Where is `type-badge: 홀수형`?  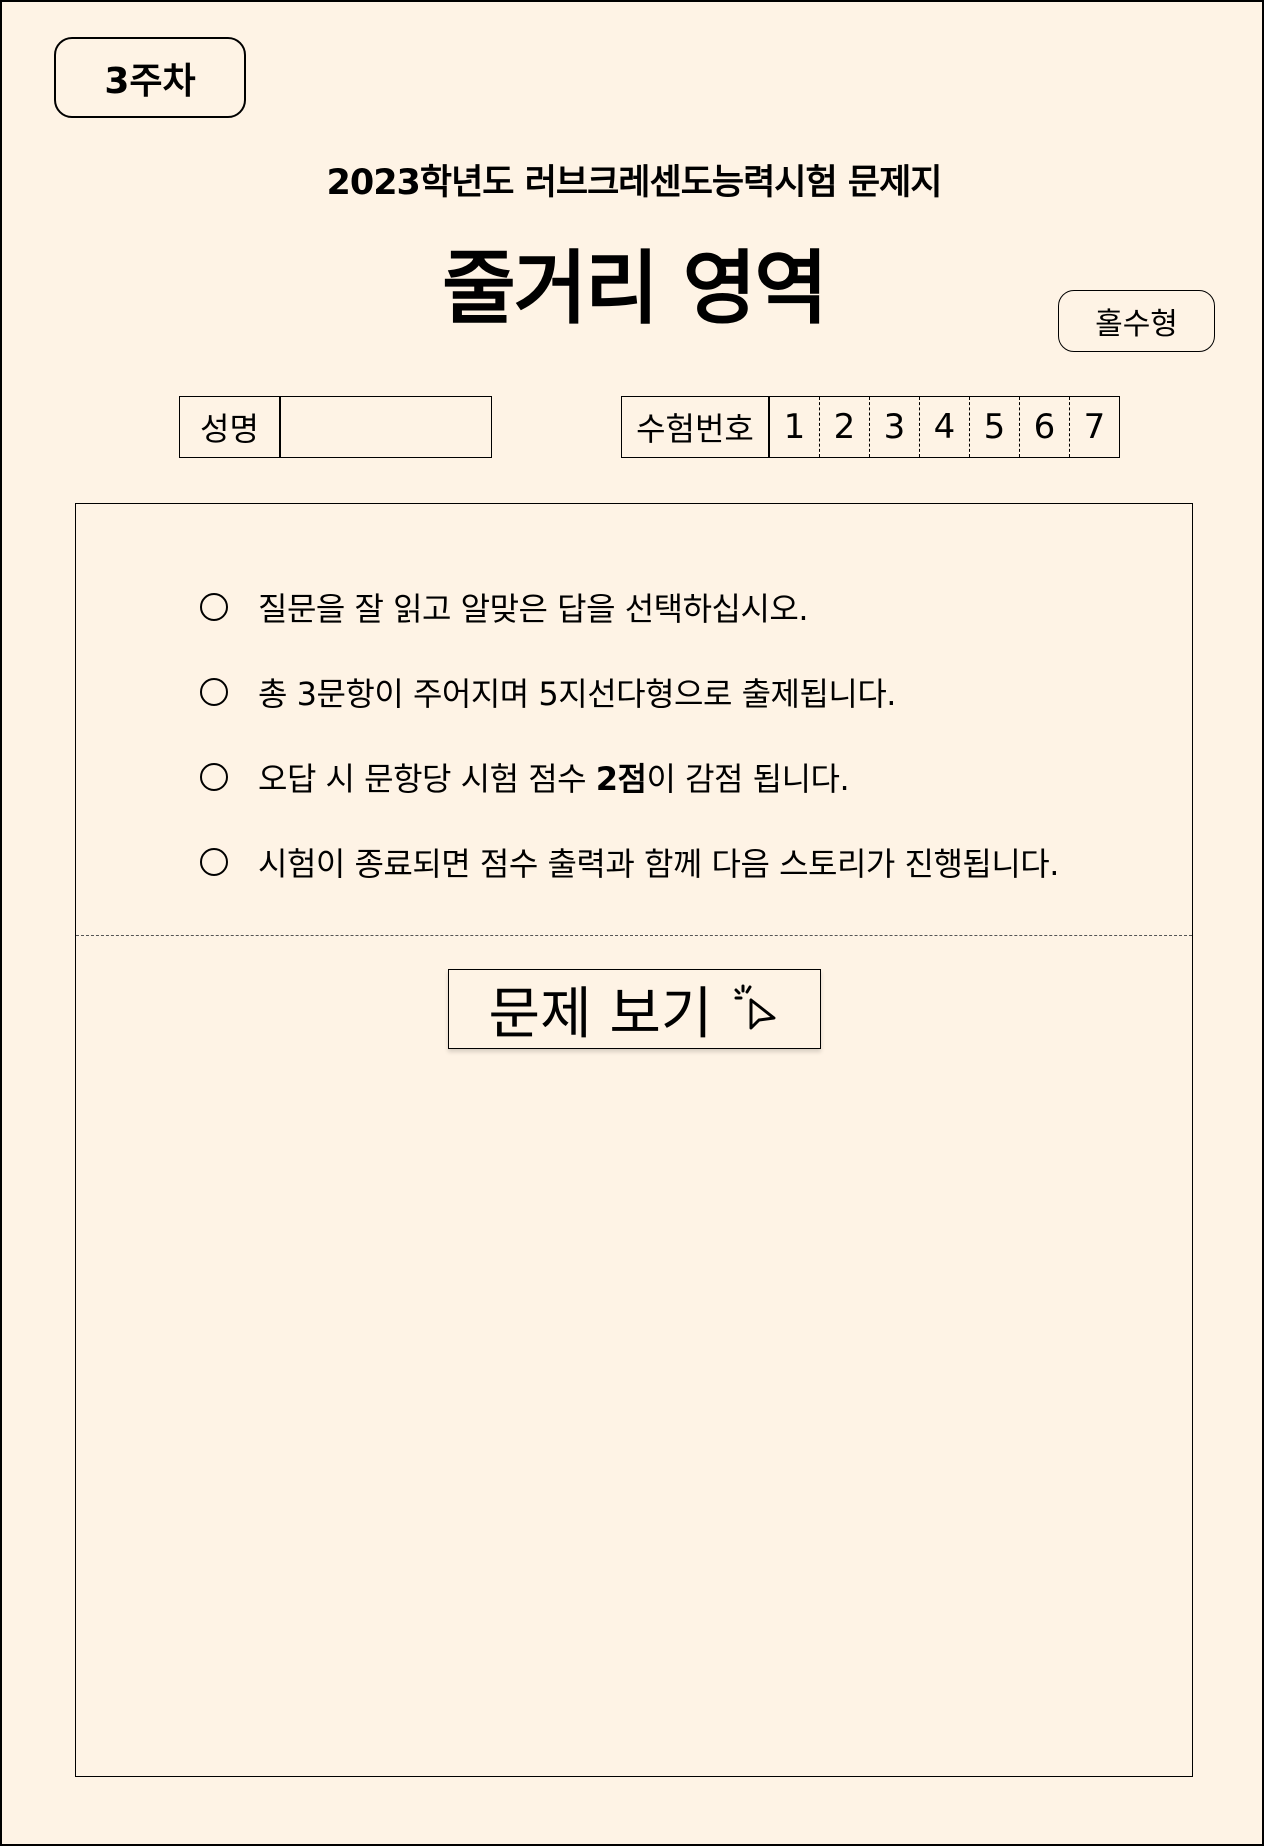 type-badge: 홀수형 is located at coordinates (1136, 321).